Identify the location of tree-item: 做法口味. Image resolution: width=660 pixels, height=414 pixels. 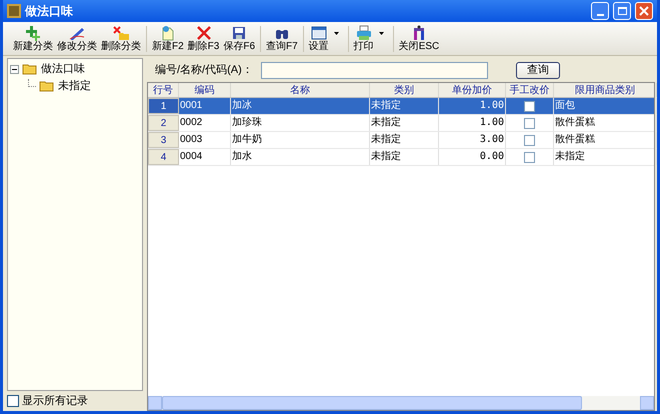
(63, 69).